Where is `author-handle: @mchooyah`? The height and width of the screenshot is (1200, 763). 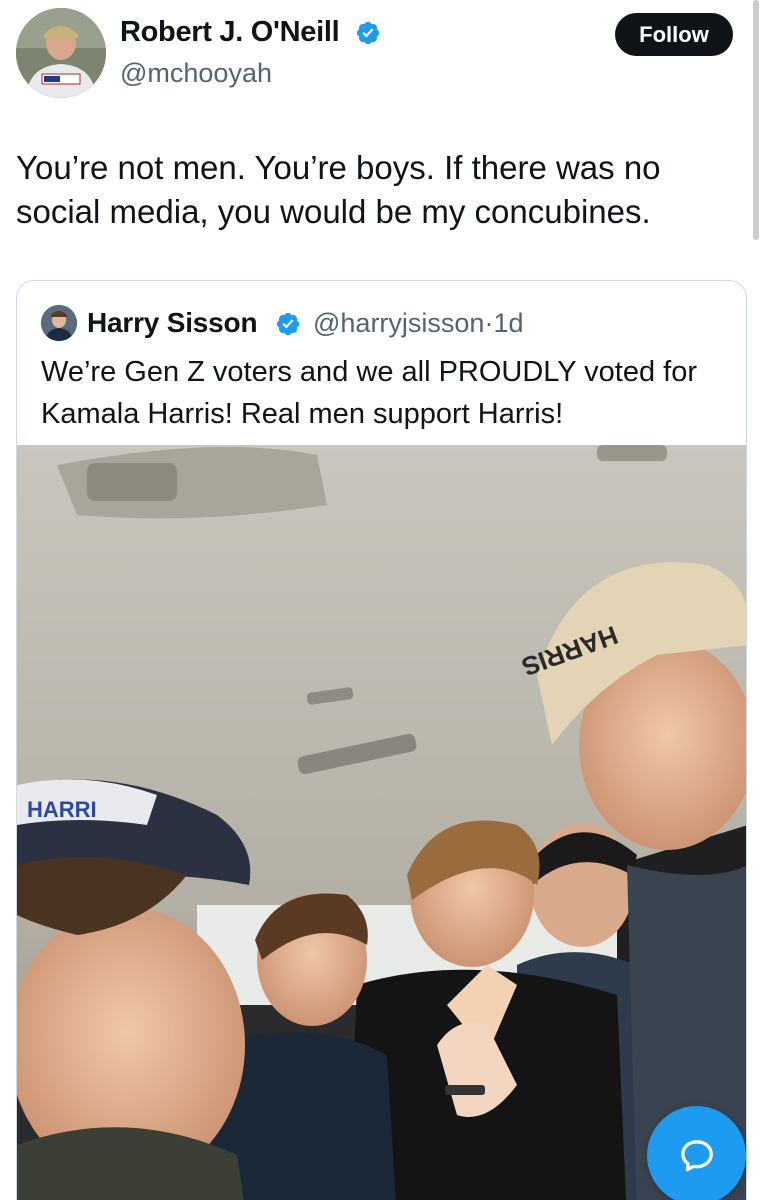
author-handle: @mchooyah is located at coordinates (196, 73).